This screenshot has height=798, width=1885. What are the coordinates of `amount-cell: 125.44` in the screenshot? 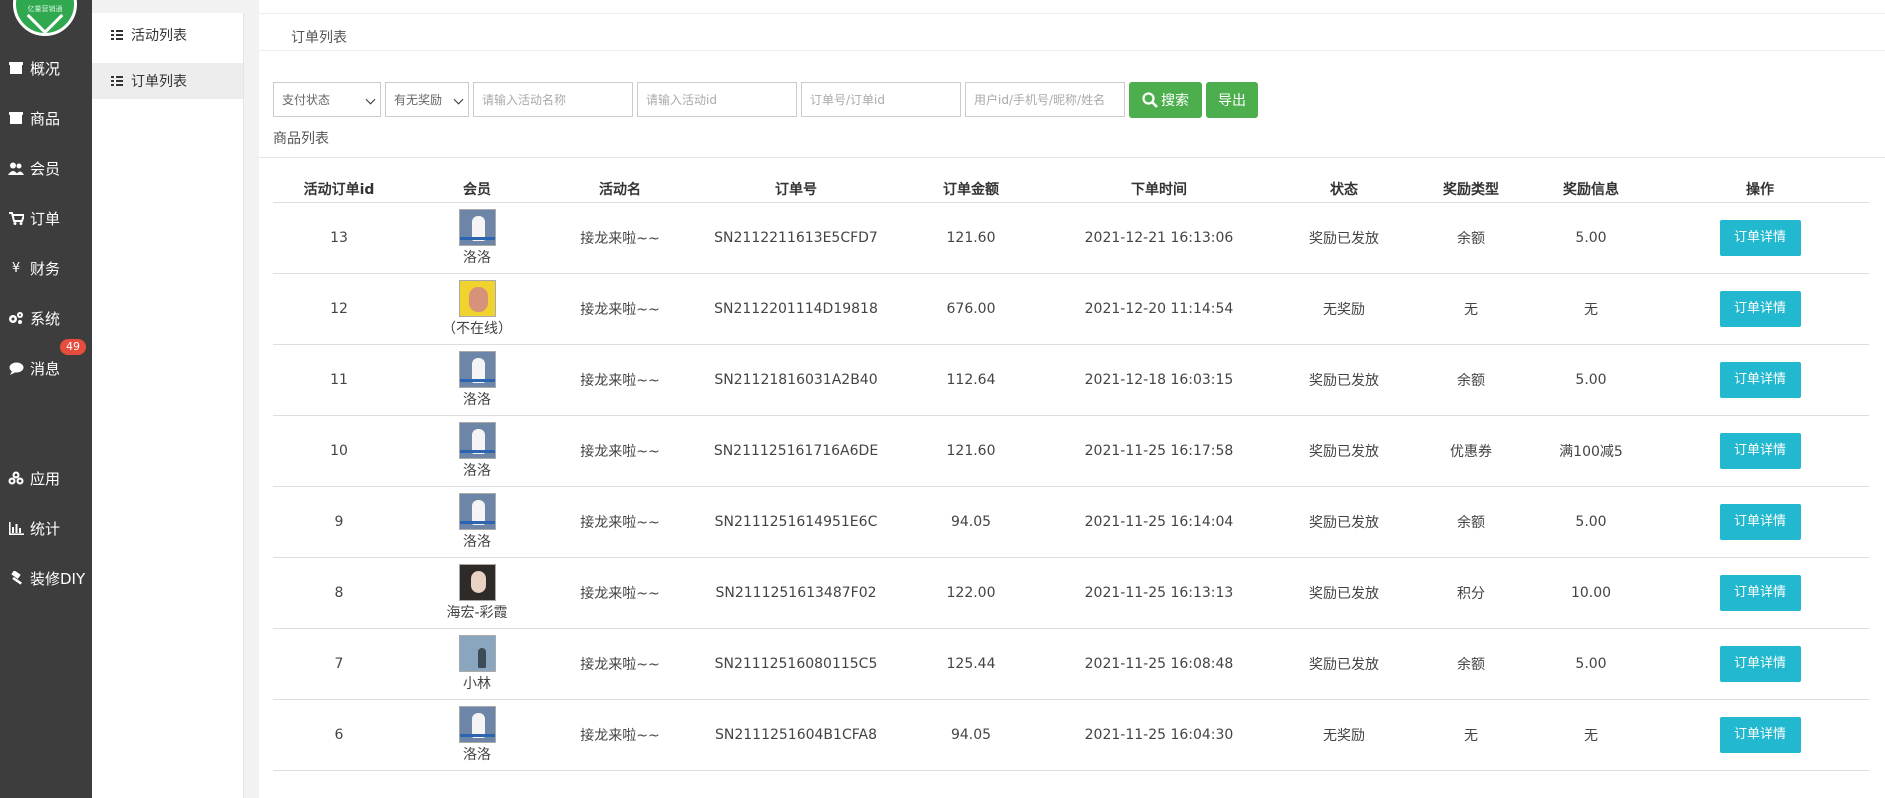 It's located at (971, 664).